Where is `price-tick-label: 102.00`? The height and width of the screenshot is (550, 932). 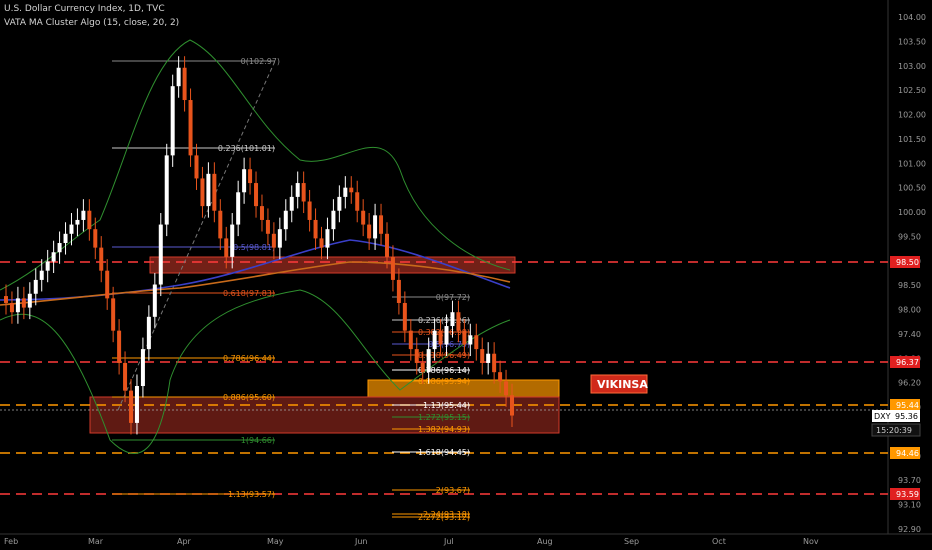
price-tick-label: 102.00 is located at coordinates (912, 115).